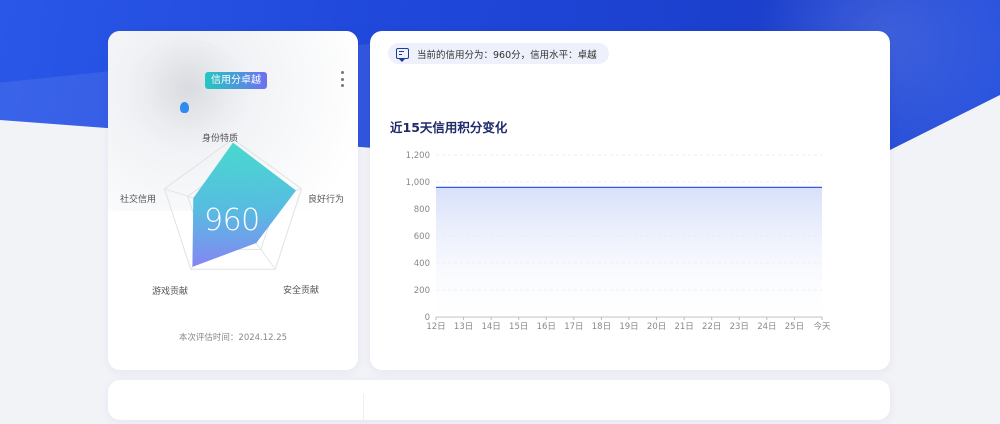  What do you see at coordinates (546, 327) in the screenshot?
I see `x-tick-label: 16日` at bounding box center [546, 327].